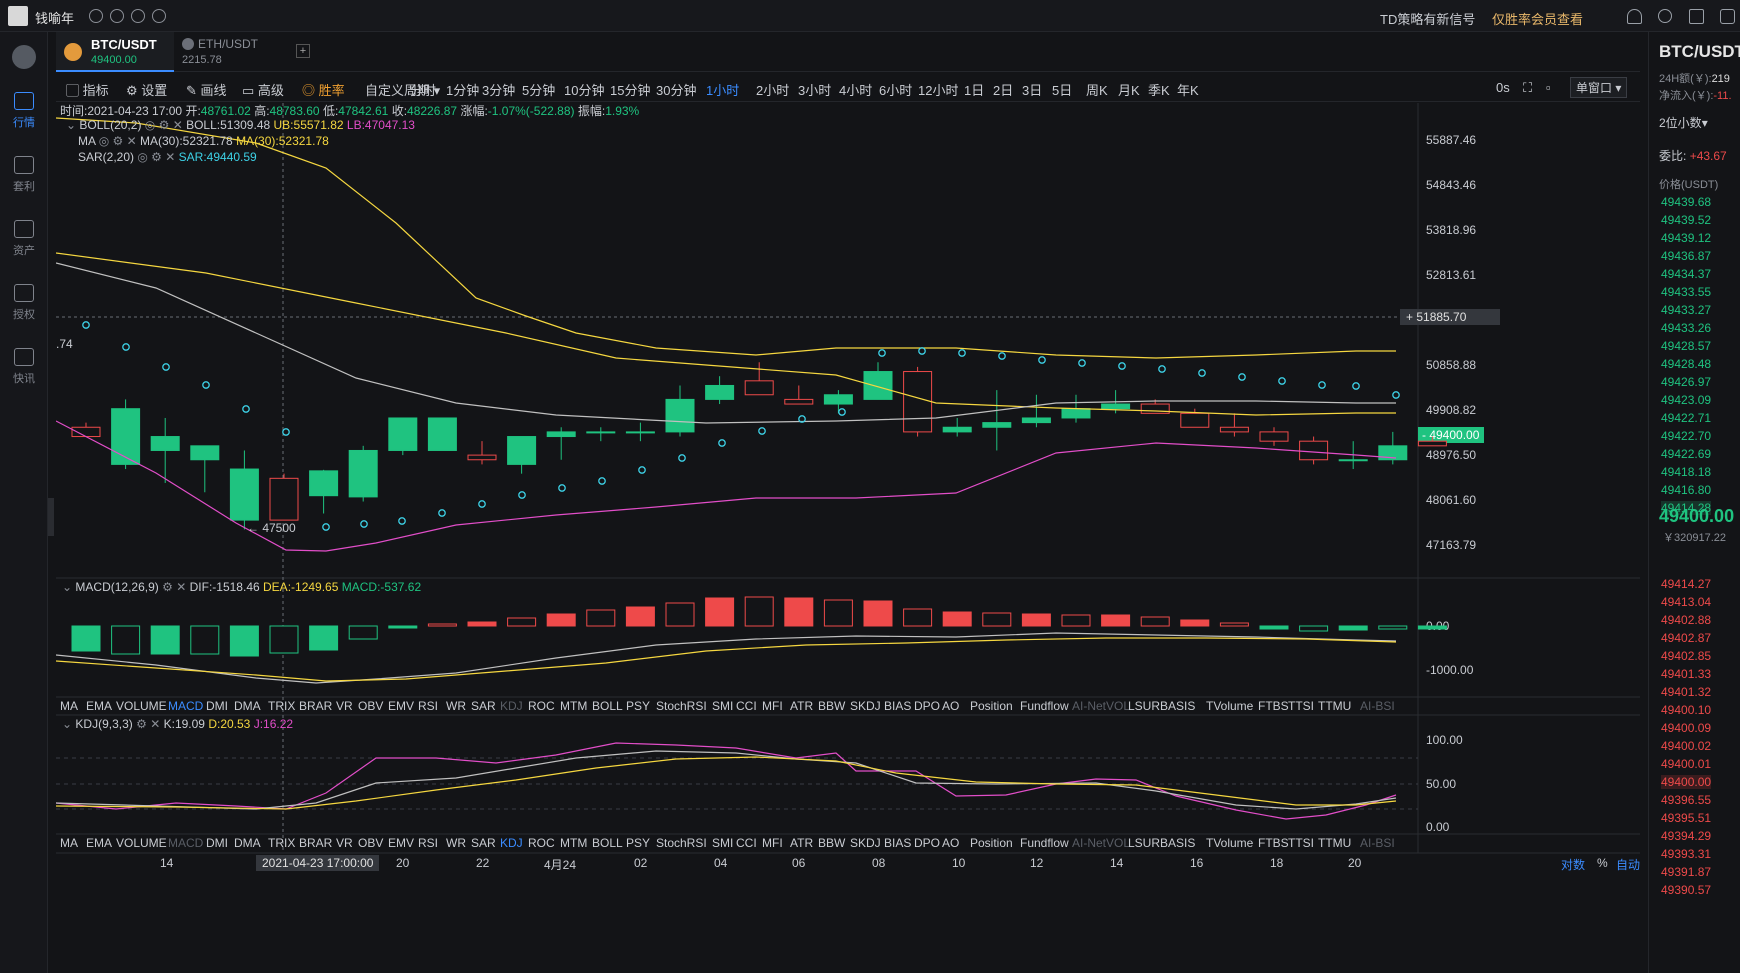 The width and height of the screenshot is (1740, 973). I want to click on indicator-tab-trix: TRIX, so click(281, 706).